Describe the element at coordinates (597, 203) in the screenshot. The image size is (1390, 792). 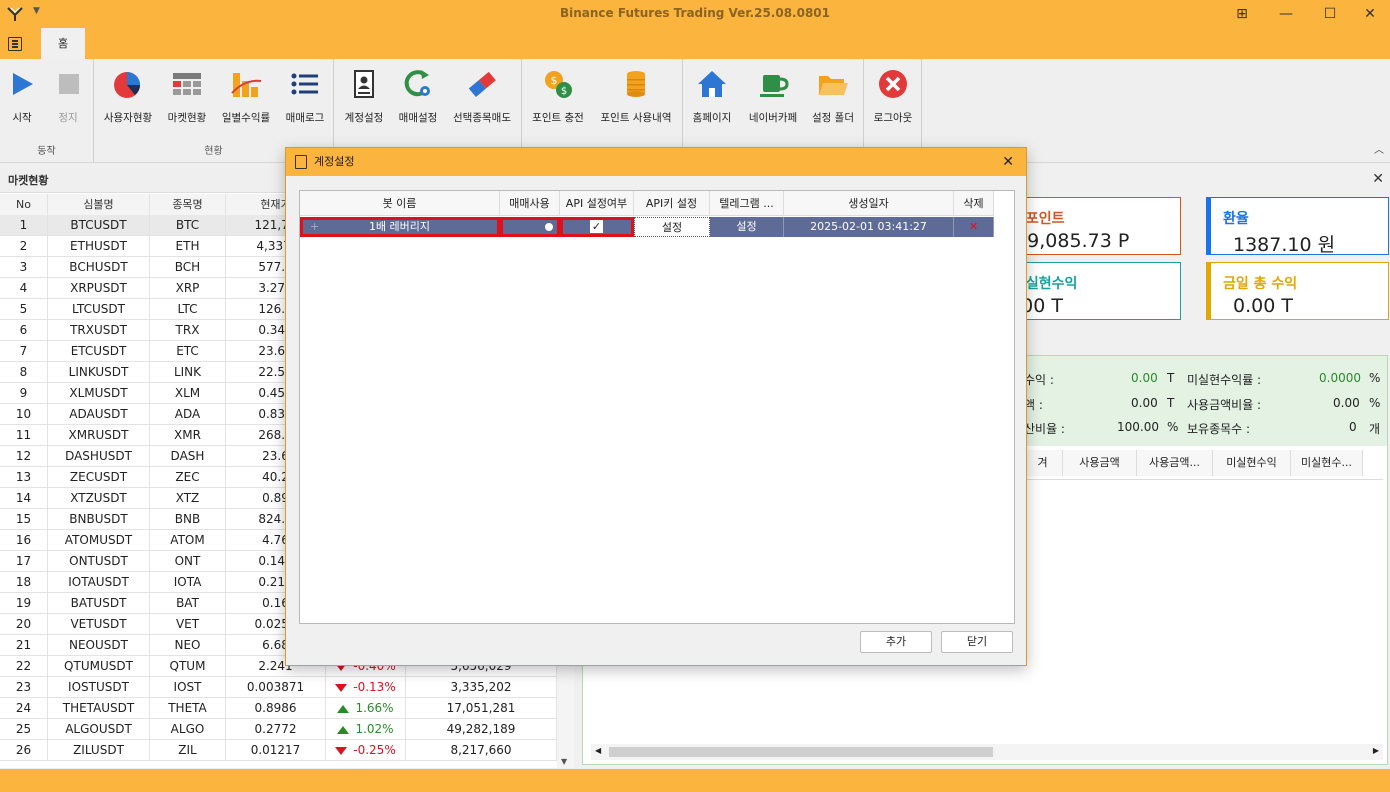
I see `column-header-api-set: API 설정여부` at that location.